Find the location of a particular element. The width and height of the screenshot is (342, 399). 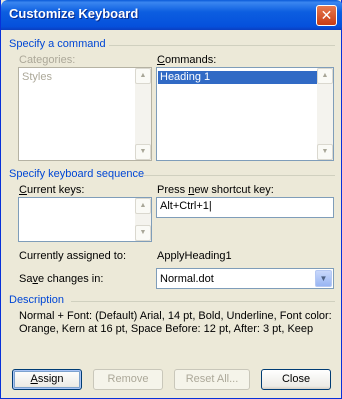

assign-rest: ssign is located at coordinates (50, 379).